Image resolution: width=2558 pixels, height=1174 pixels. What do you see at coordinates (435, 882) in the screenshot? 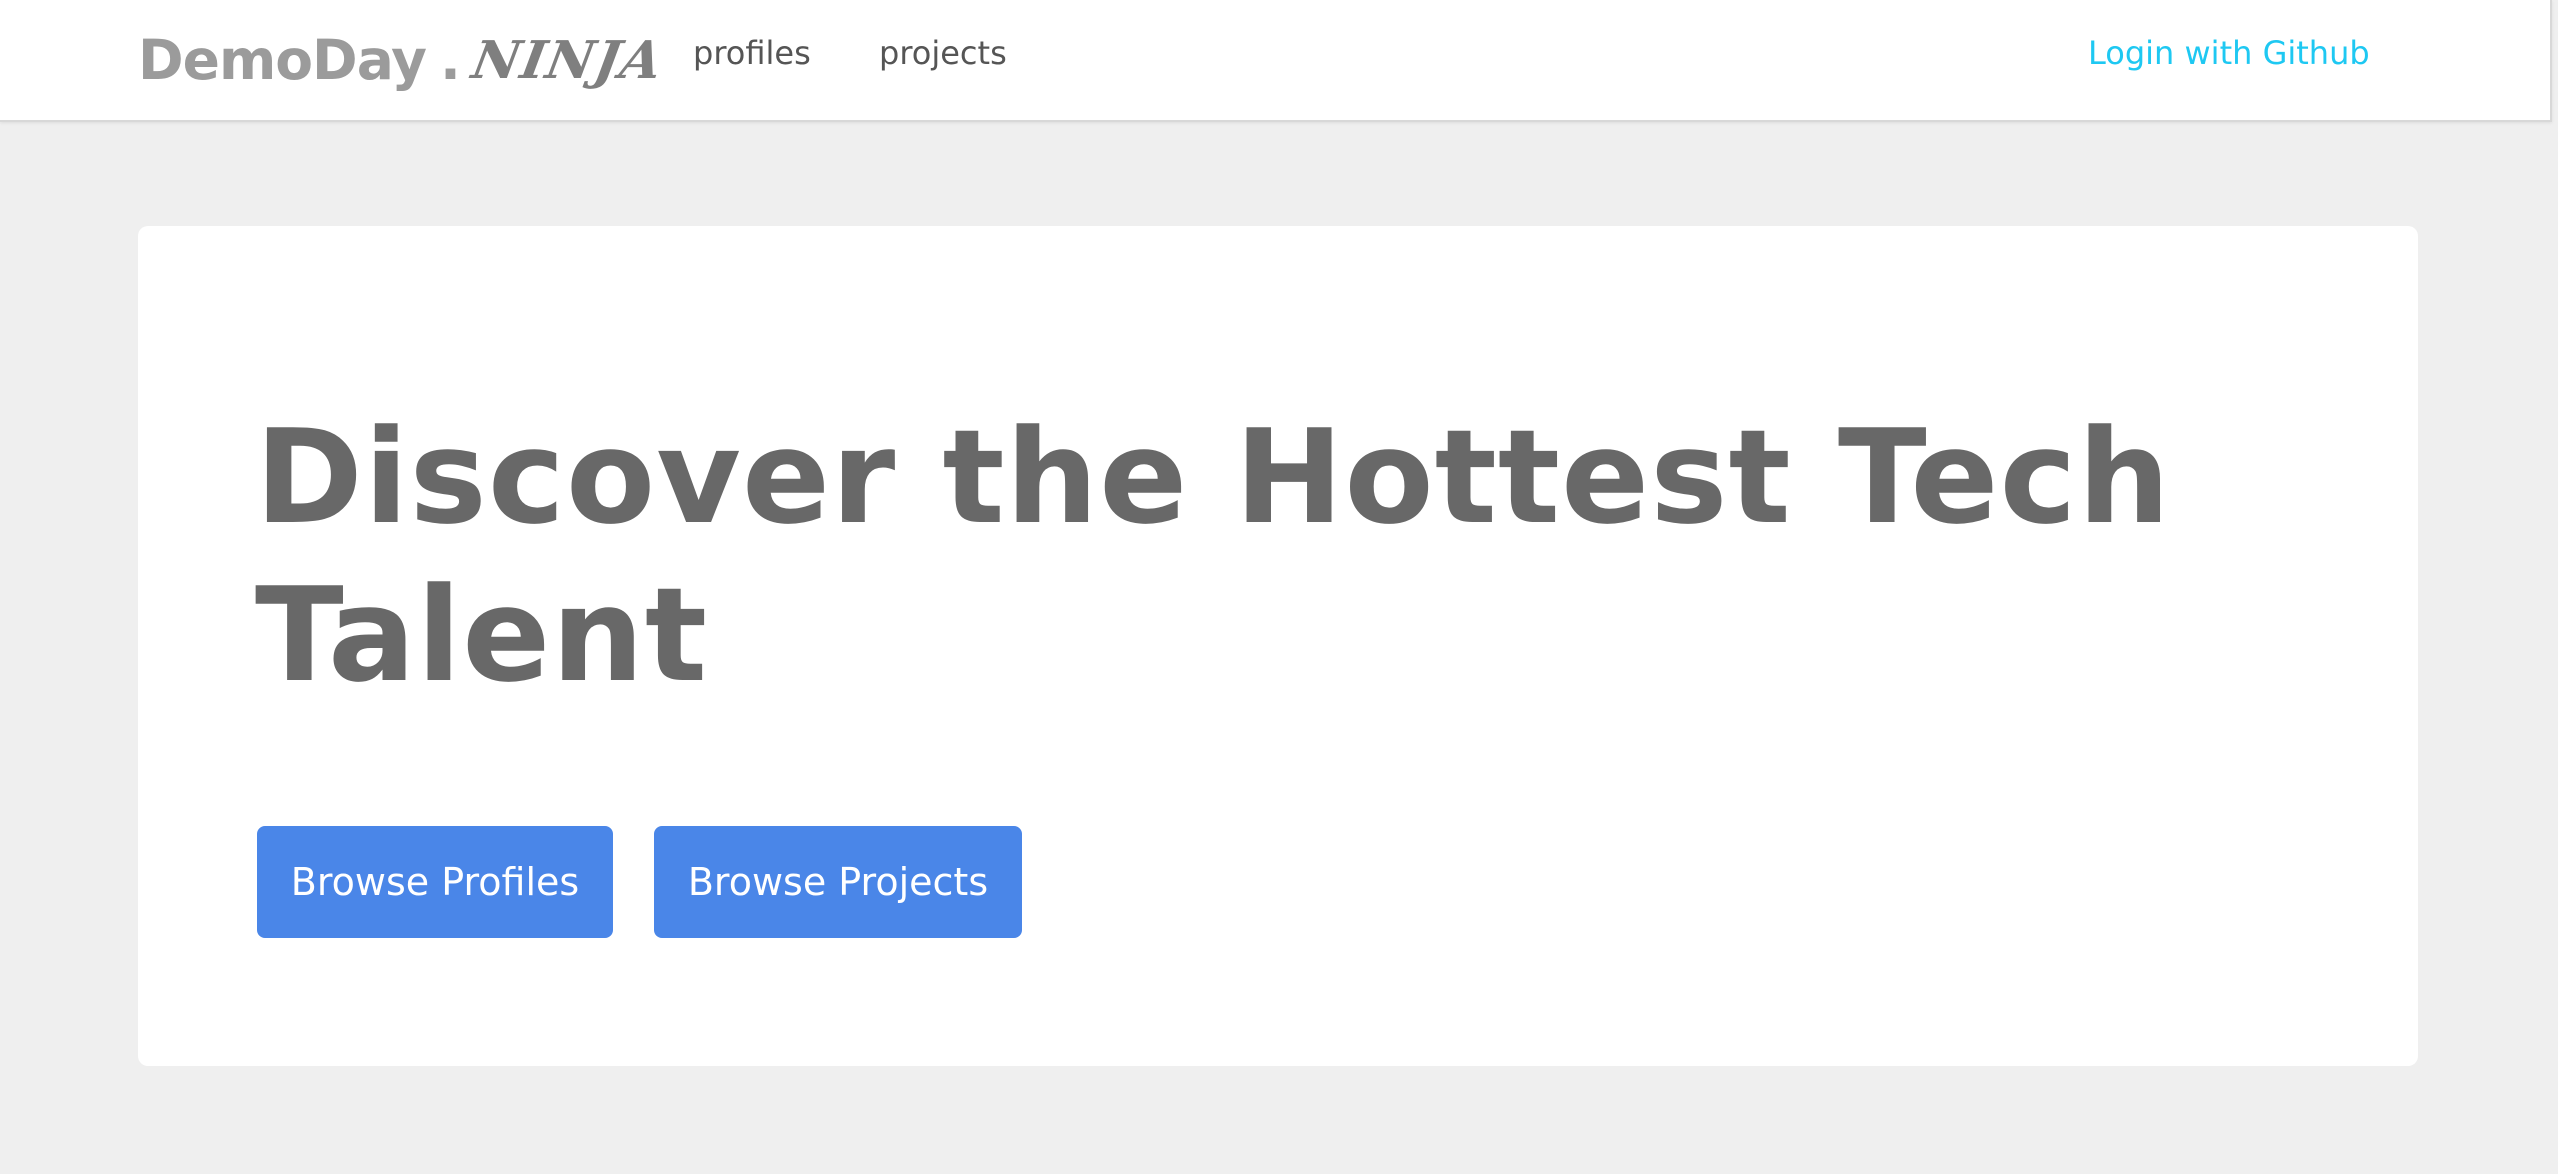
I see `browse-profiles-button: Browse Profiles` at bounding box center [435, 882].